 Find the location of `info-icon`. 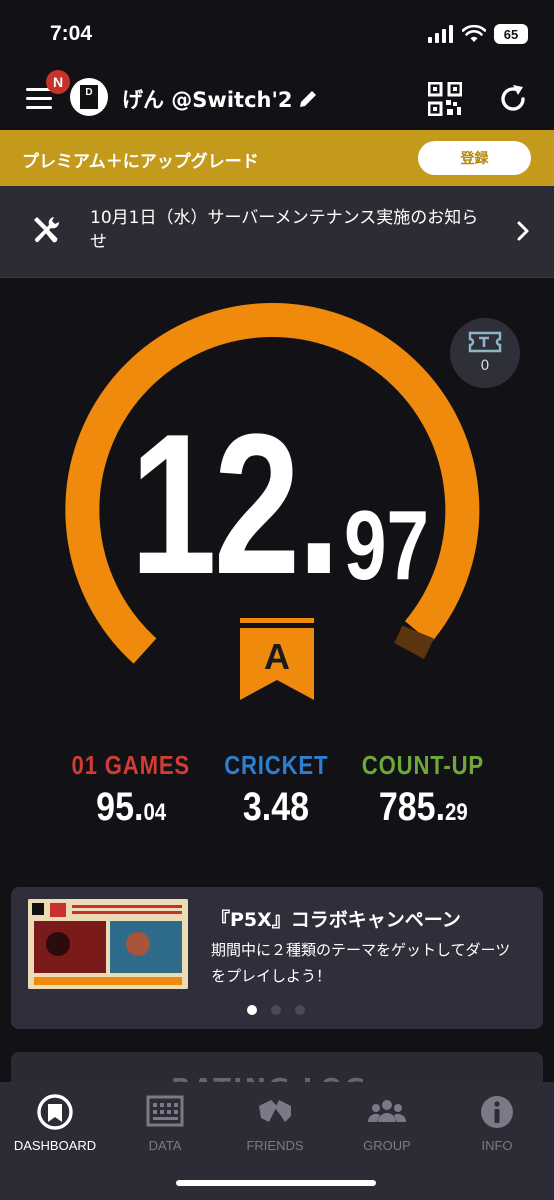

info-icon is located at coordinates (497, 1112).